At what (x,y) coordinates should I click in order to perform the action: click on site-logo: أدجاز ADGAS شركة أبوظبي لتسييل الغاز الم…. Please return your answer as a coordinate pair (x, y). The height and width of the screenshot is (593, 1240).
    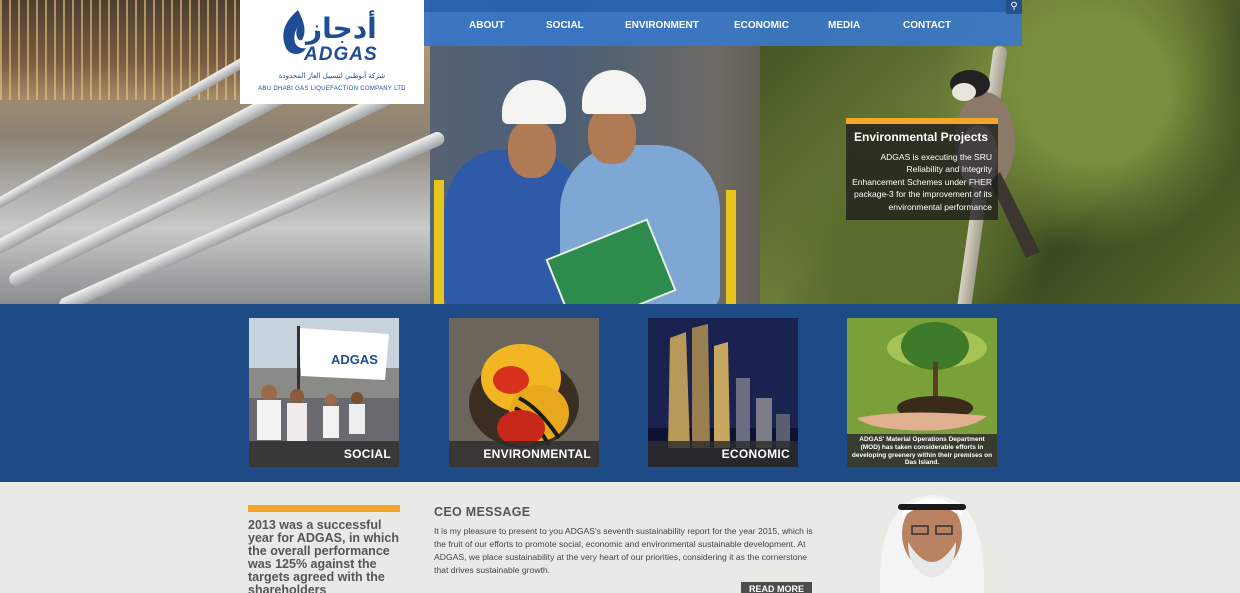
    Looking at the image, I should click on (332, 52).